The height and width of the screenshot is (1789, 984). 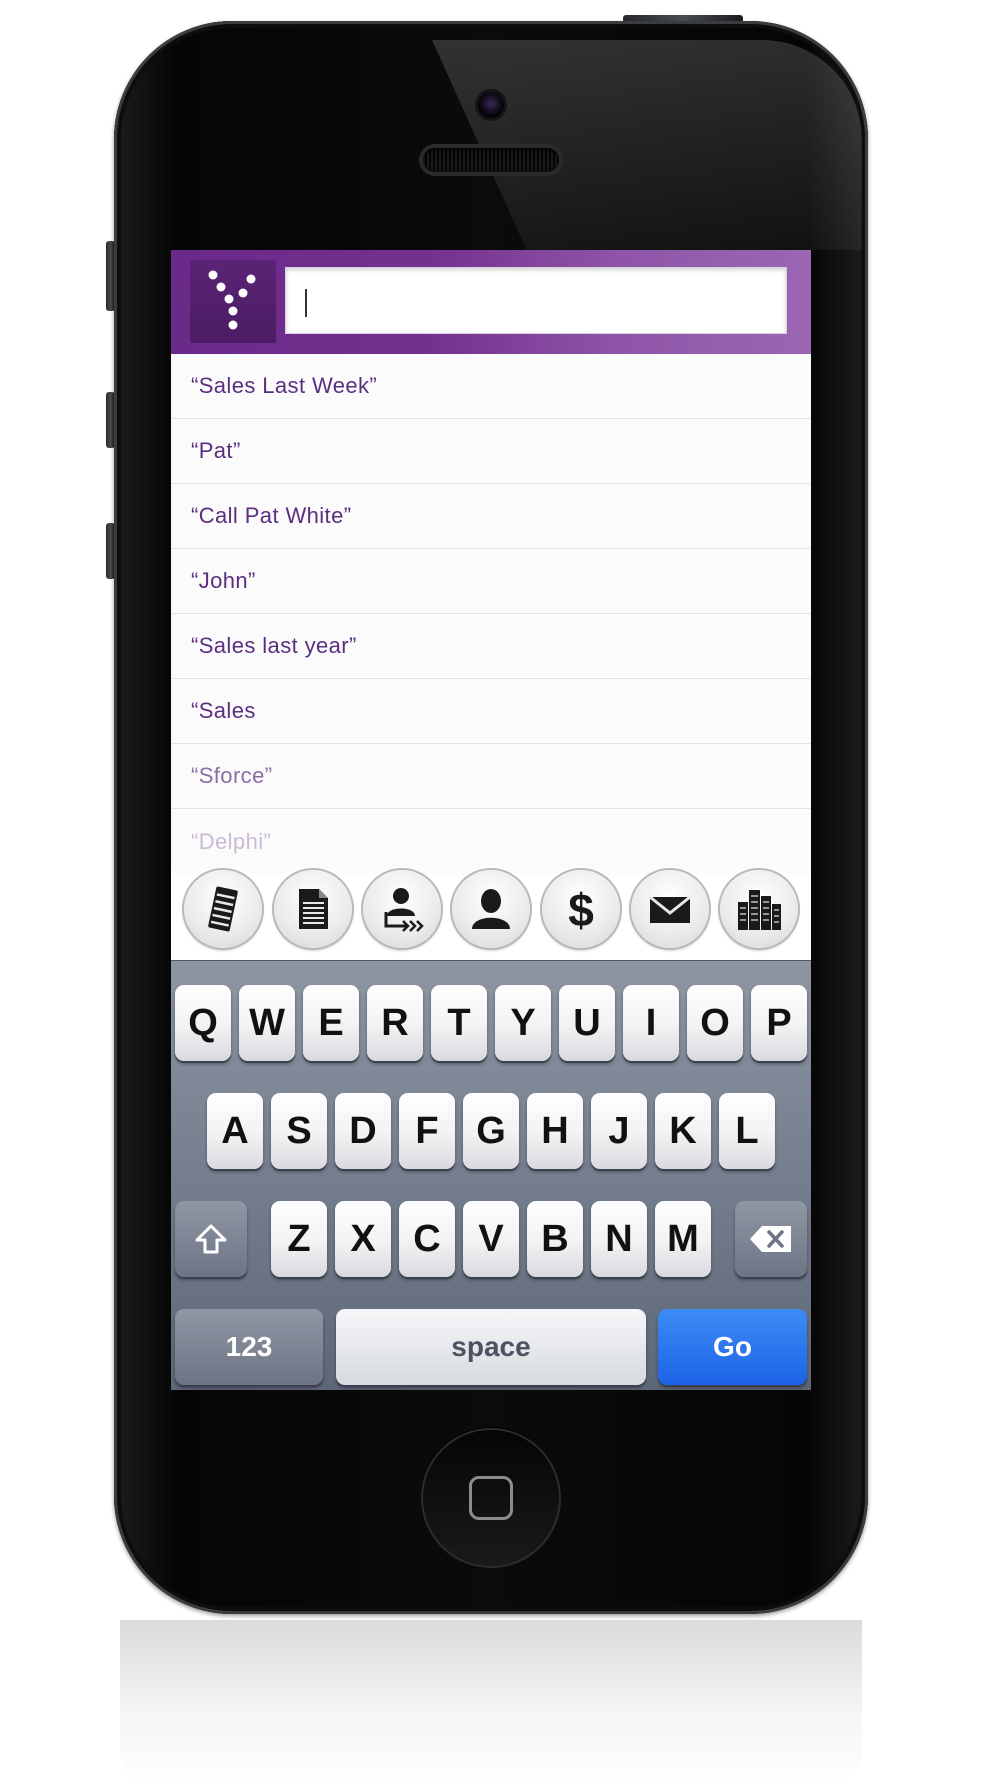 I want to click on key-c: C, so click(x=427, y=1239).